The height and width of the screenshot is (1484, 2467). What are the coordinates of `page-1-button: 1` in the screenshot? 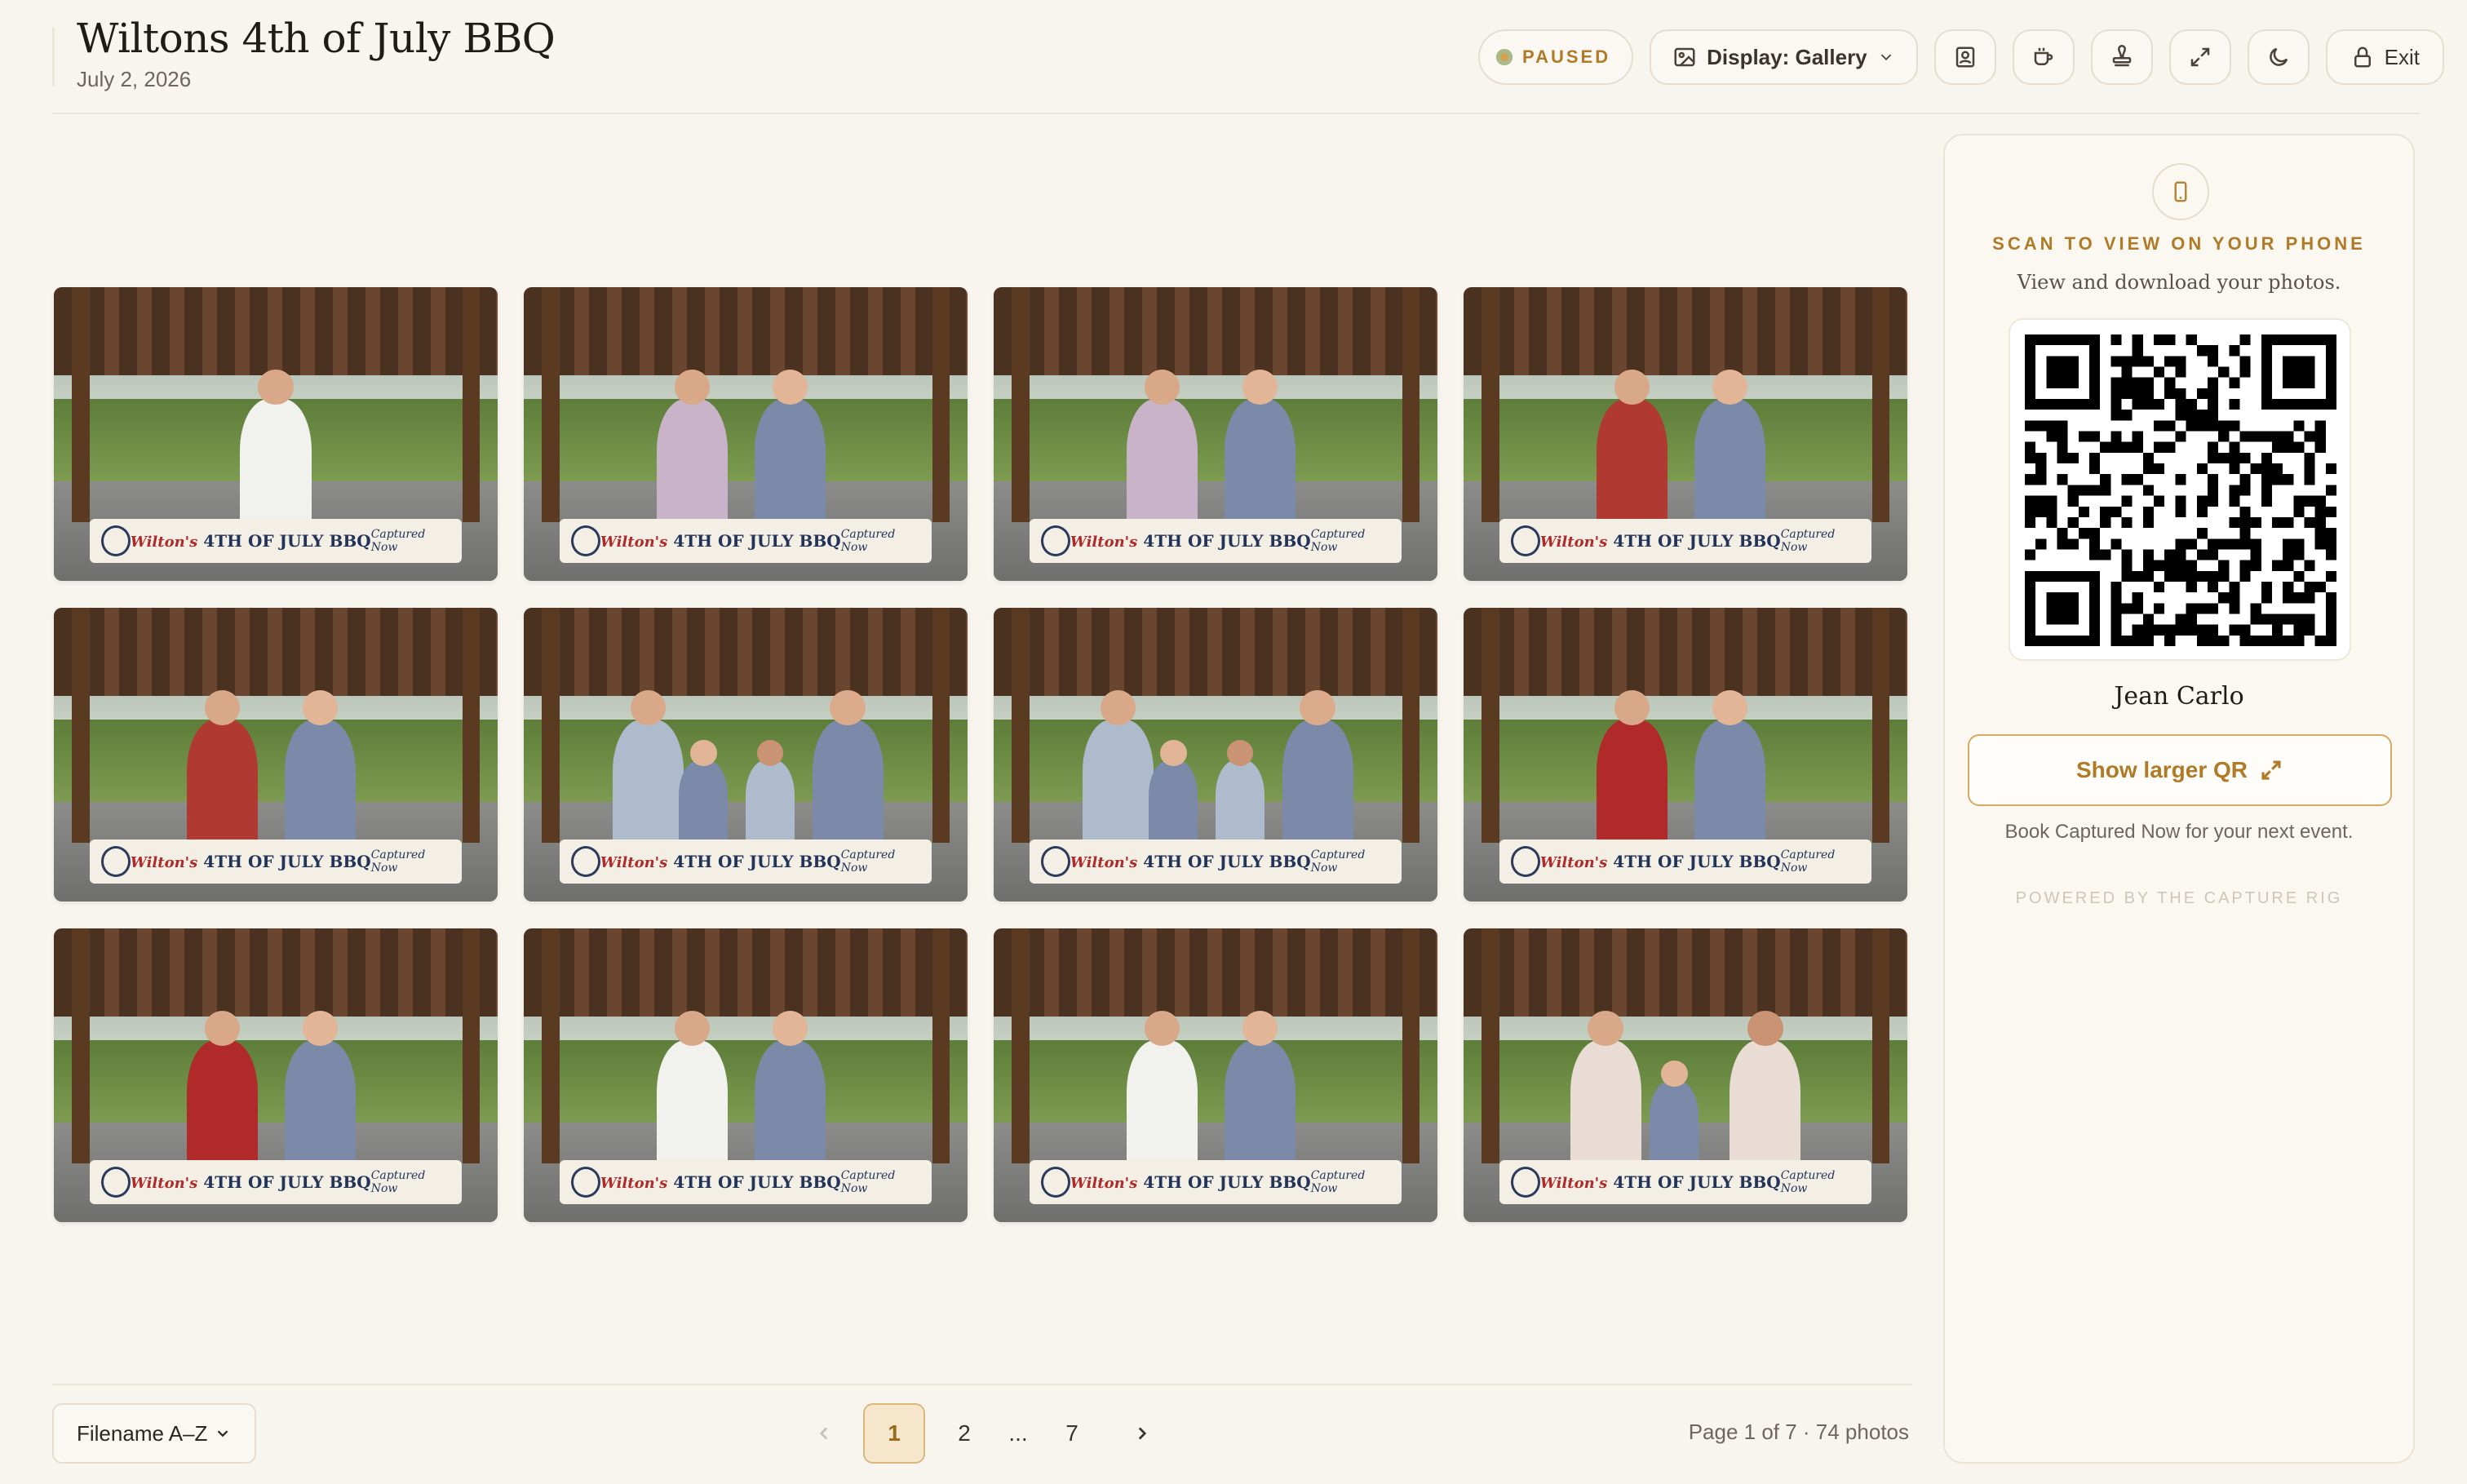 It's located at (894, 1433).